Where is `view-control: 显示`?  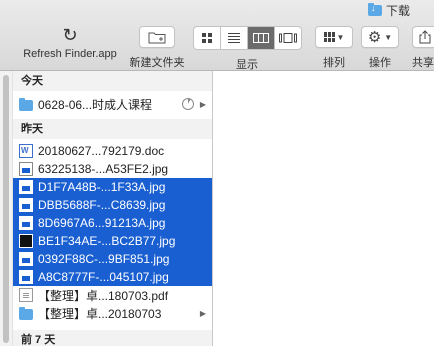 view-control: 显示 is located at coordinates (247, 49).